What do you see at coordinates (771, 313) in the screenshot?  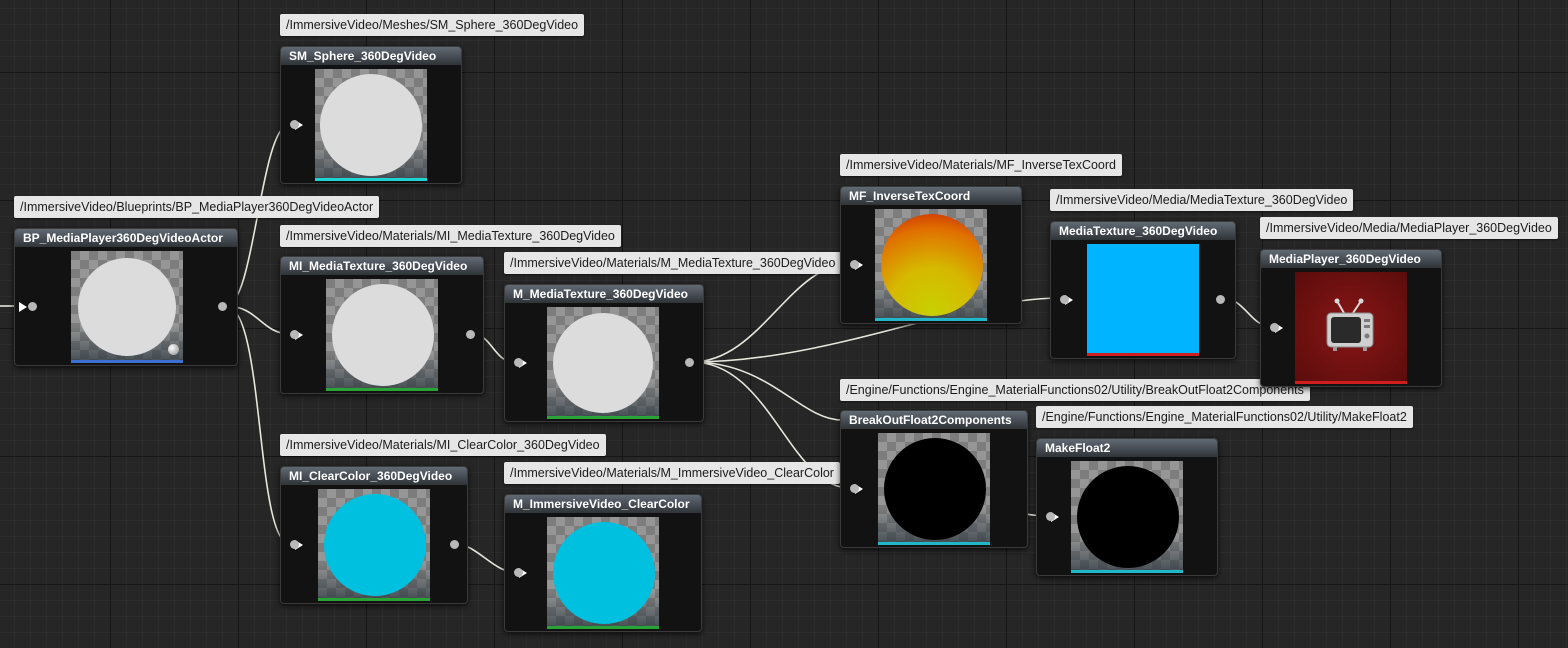 I see `wire-m-mt-to-mf` at bounding box center [771, 313].